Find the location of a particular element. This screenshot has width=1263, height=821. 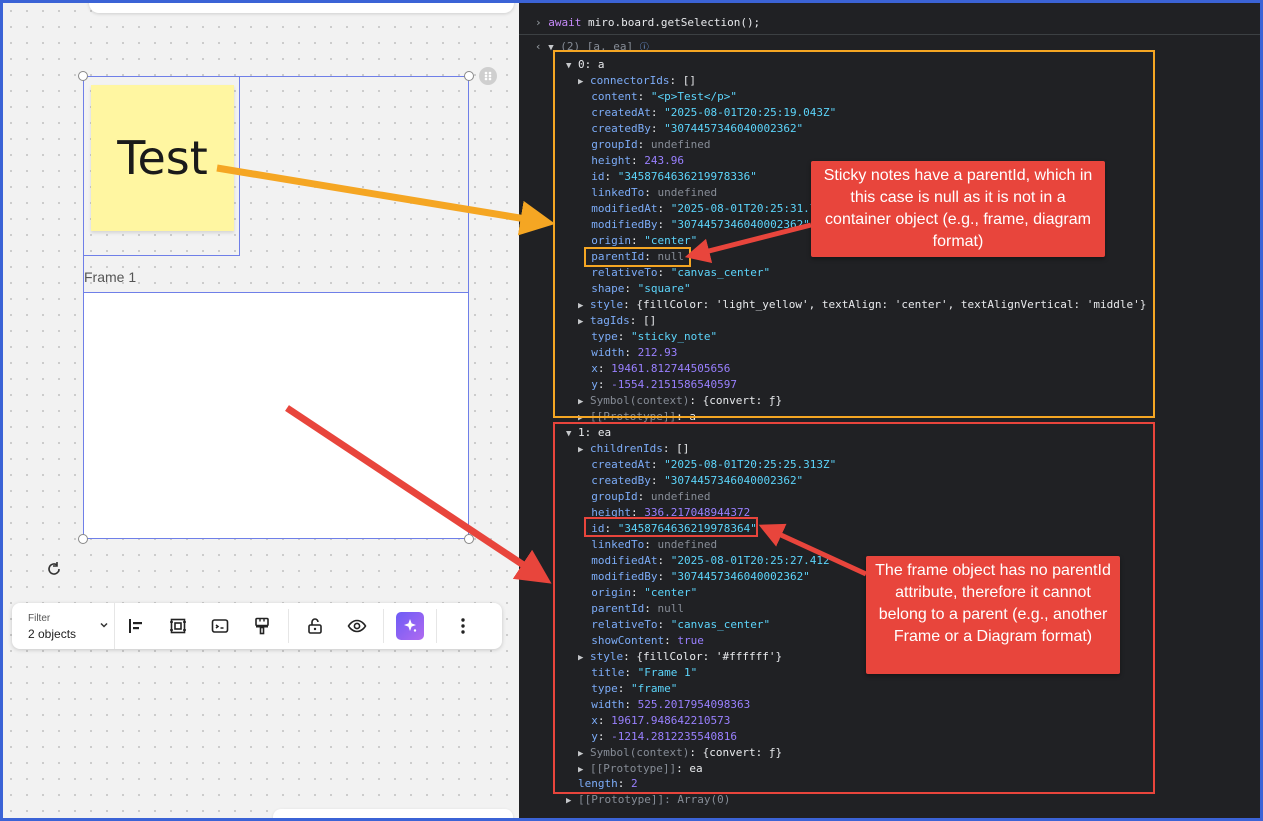

ai-sparkle-button is located at coordinates (410, 626).